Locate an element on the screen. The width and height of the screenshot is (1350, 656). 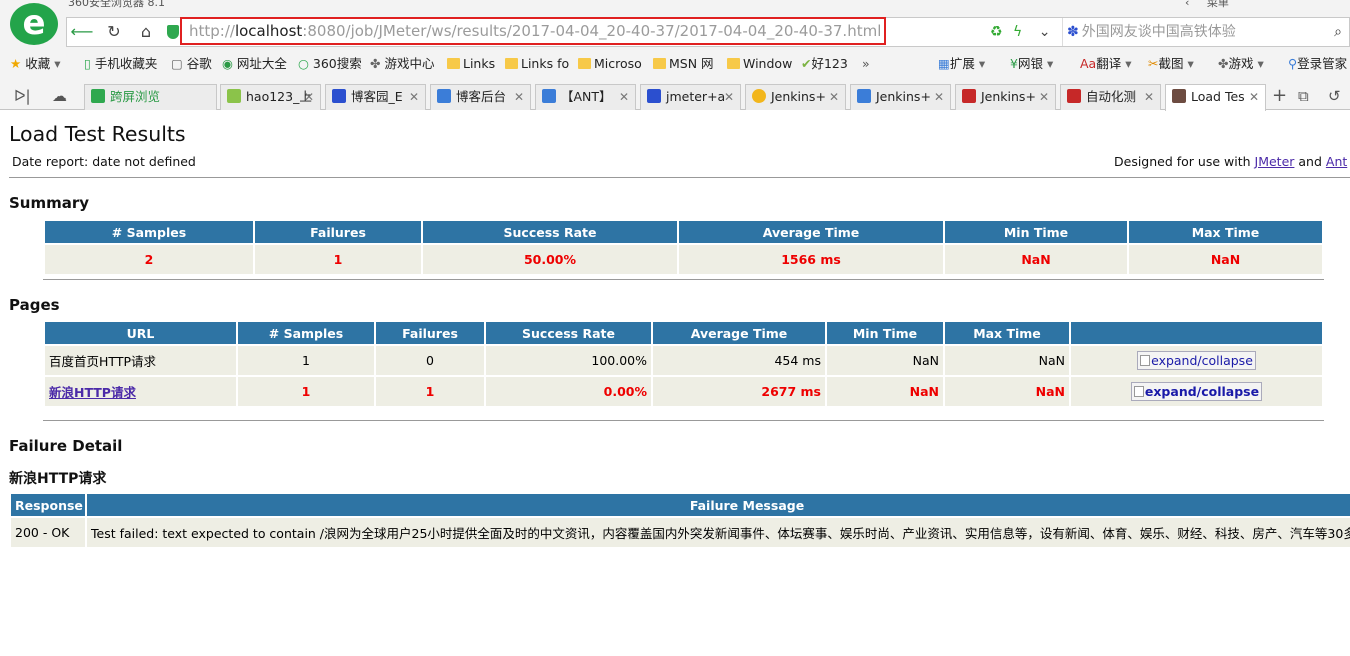
bookmark-item: MSN 网 is located at coordinates (683, 64).